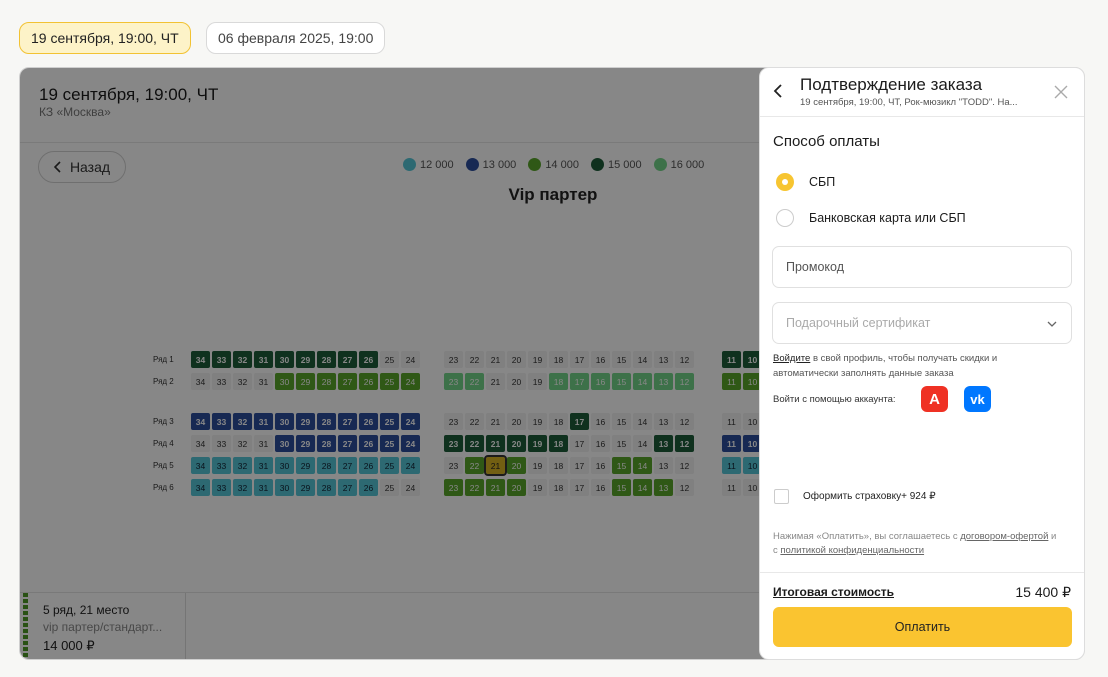 The width and height of the screenshot is (1108, 677). I want to click on alfa-login-icon: А, so click(934, 399).